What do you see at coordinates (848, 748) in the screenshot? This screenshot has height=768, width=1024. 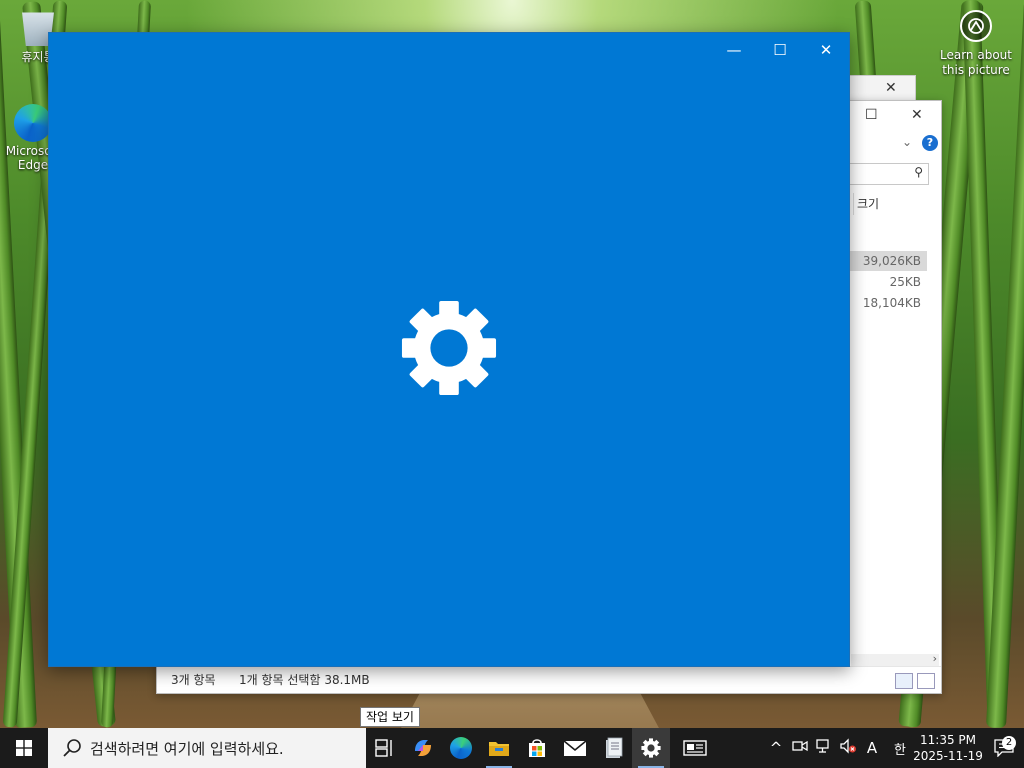 I see `volume-muted-icon` at bounding box center [848, 748].